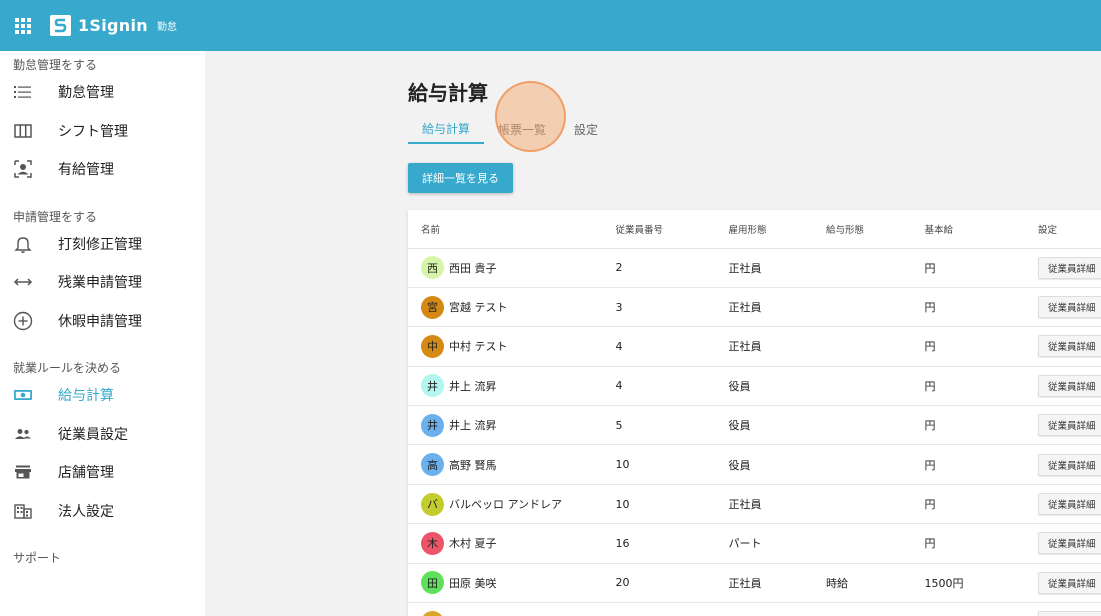 The width and height of the screenshot is (1101, 616). Describe the element at coordinates (432, 346) in the screenshot. I see `avatar: 中` at that location.